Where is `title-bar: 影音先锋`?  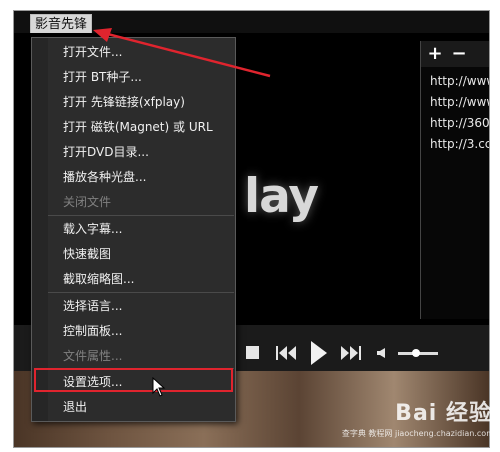 title-bar: 影音先锋 is located at coordinates (251, 23).